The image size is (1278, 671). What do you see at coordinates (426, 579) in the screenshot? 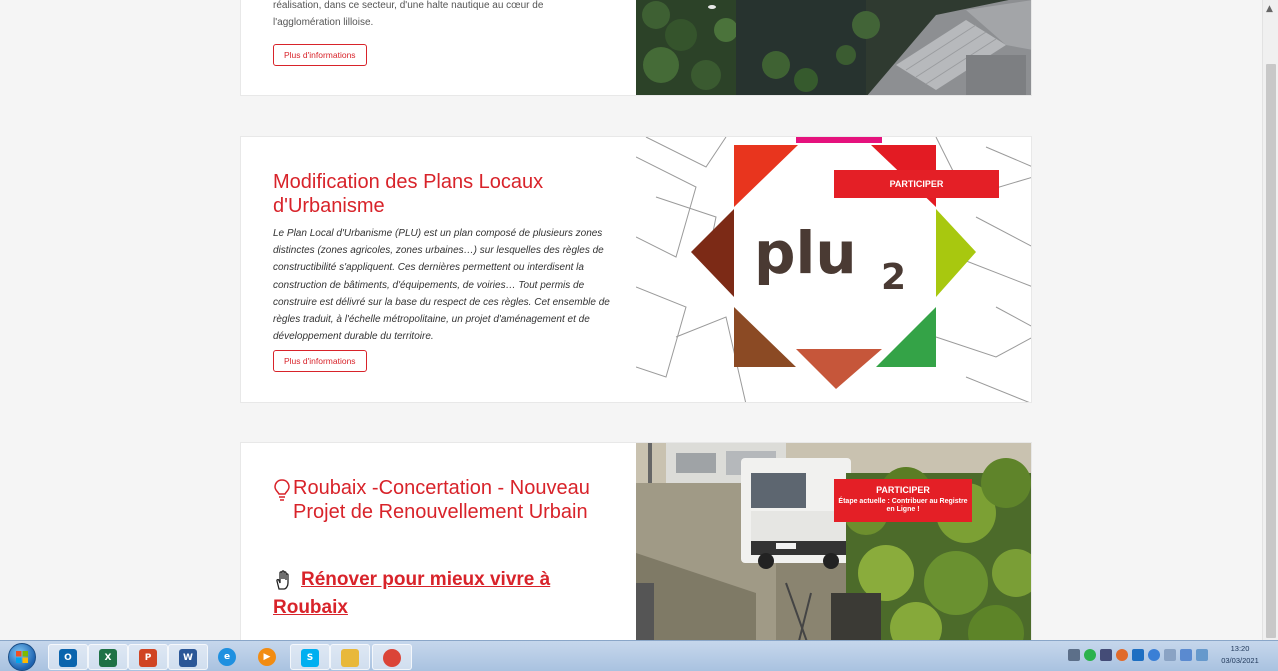
I see `subtitle-line: Rénover pour mieux vivre à` at bounding box center [426, 579].